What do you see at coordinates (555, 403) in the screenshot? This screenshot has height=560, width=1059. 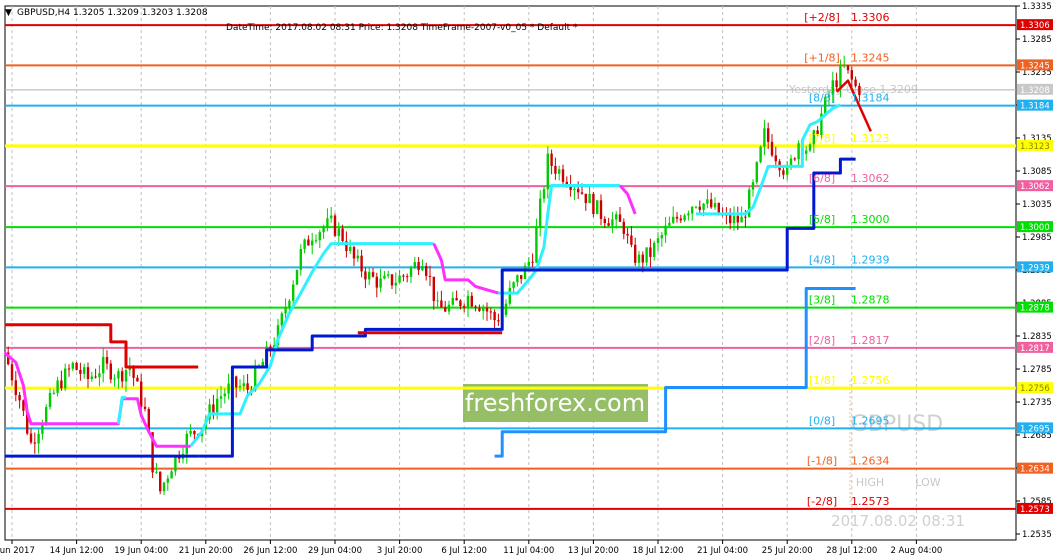 I see `brand-watermark: freshforex.com` at bounding box center [555, 403].